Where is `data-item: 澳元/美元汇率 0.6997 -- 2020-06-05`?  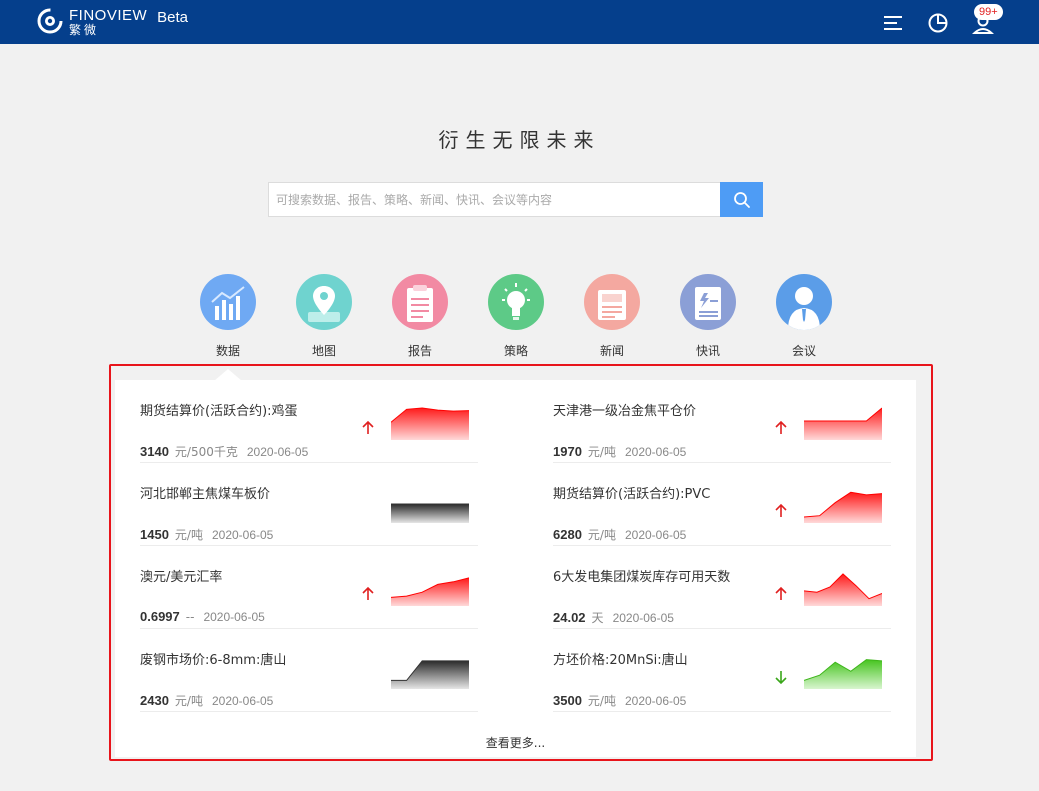
data-item: 澳元/美元汇率 0.6997 -- 2020-06-05 is located at coordinates (309, 587).